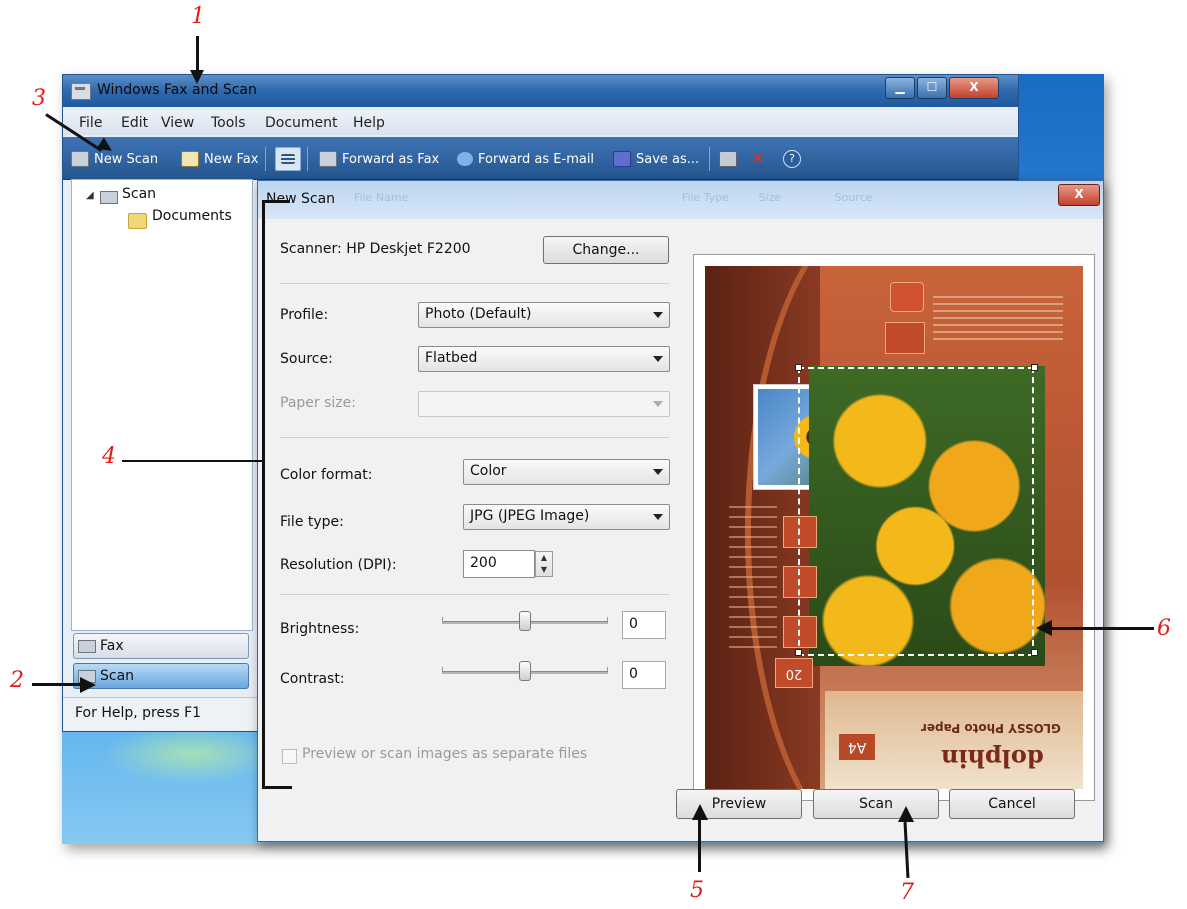  I want to click on profile-dropdown: Photo (Default), so click(544, 315).